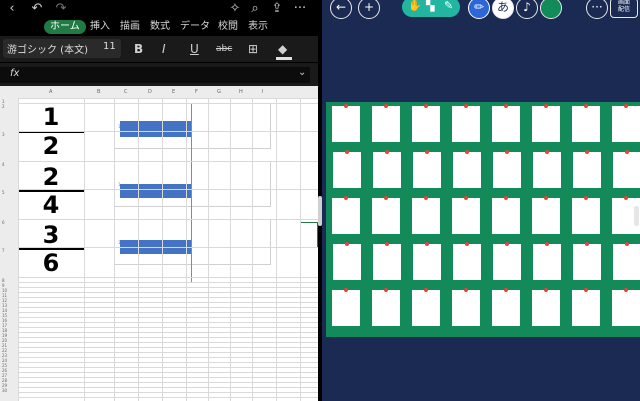  What do you see at coordinates (300, 9) in the screenshot?
I see `more-icon: ···` at bounding box center [300, 9].